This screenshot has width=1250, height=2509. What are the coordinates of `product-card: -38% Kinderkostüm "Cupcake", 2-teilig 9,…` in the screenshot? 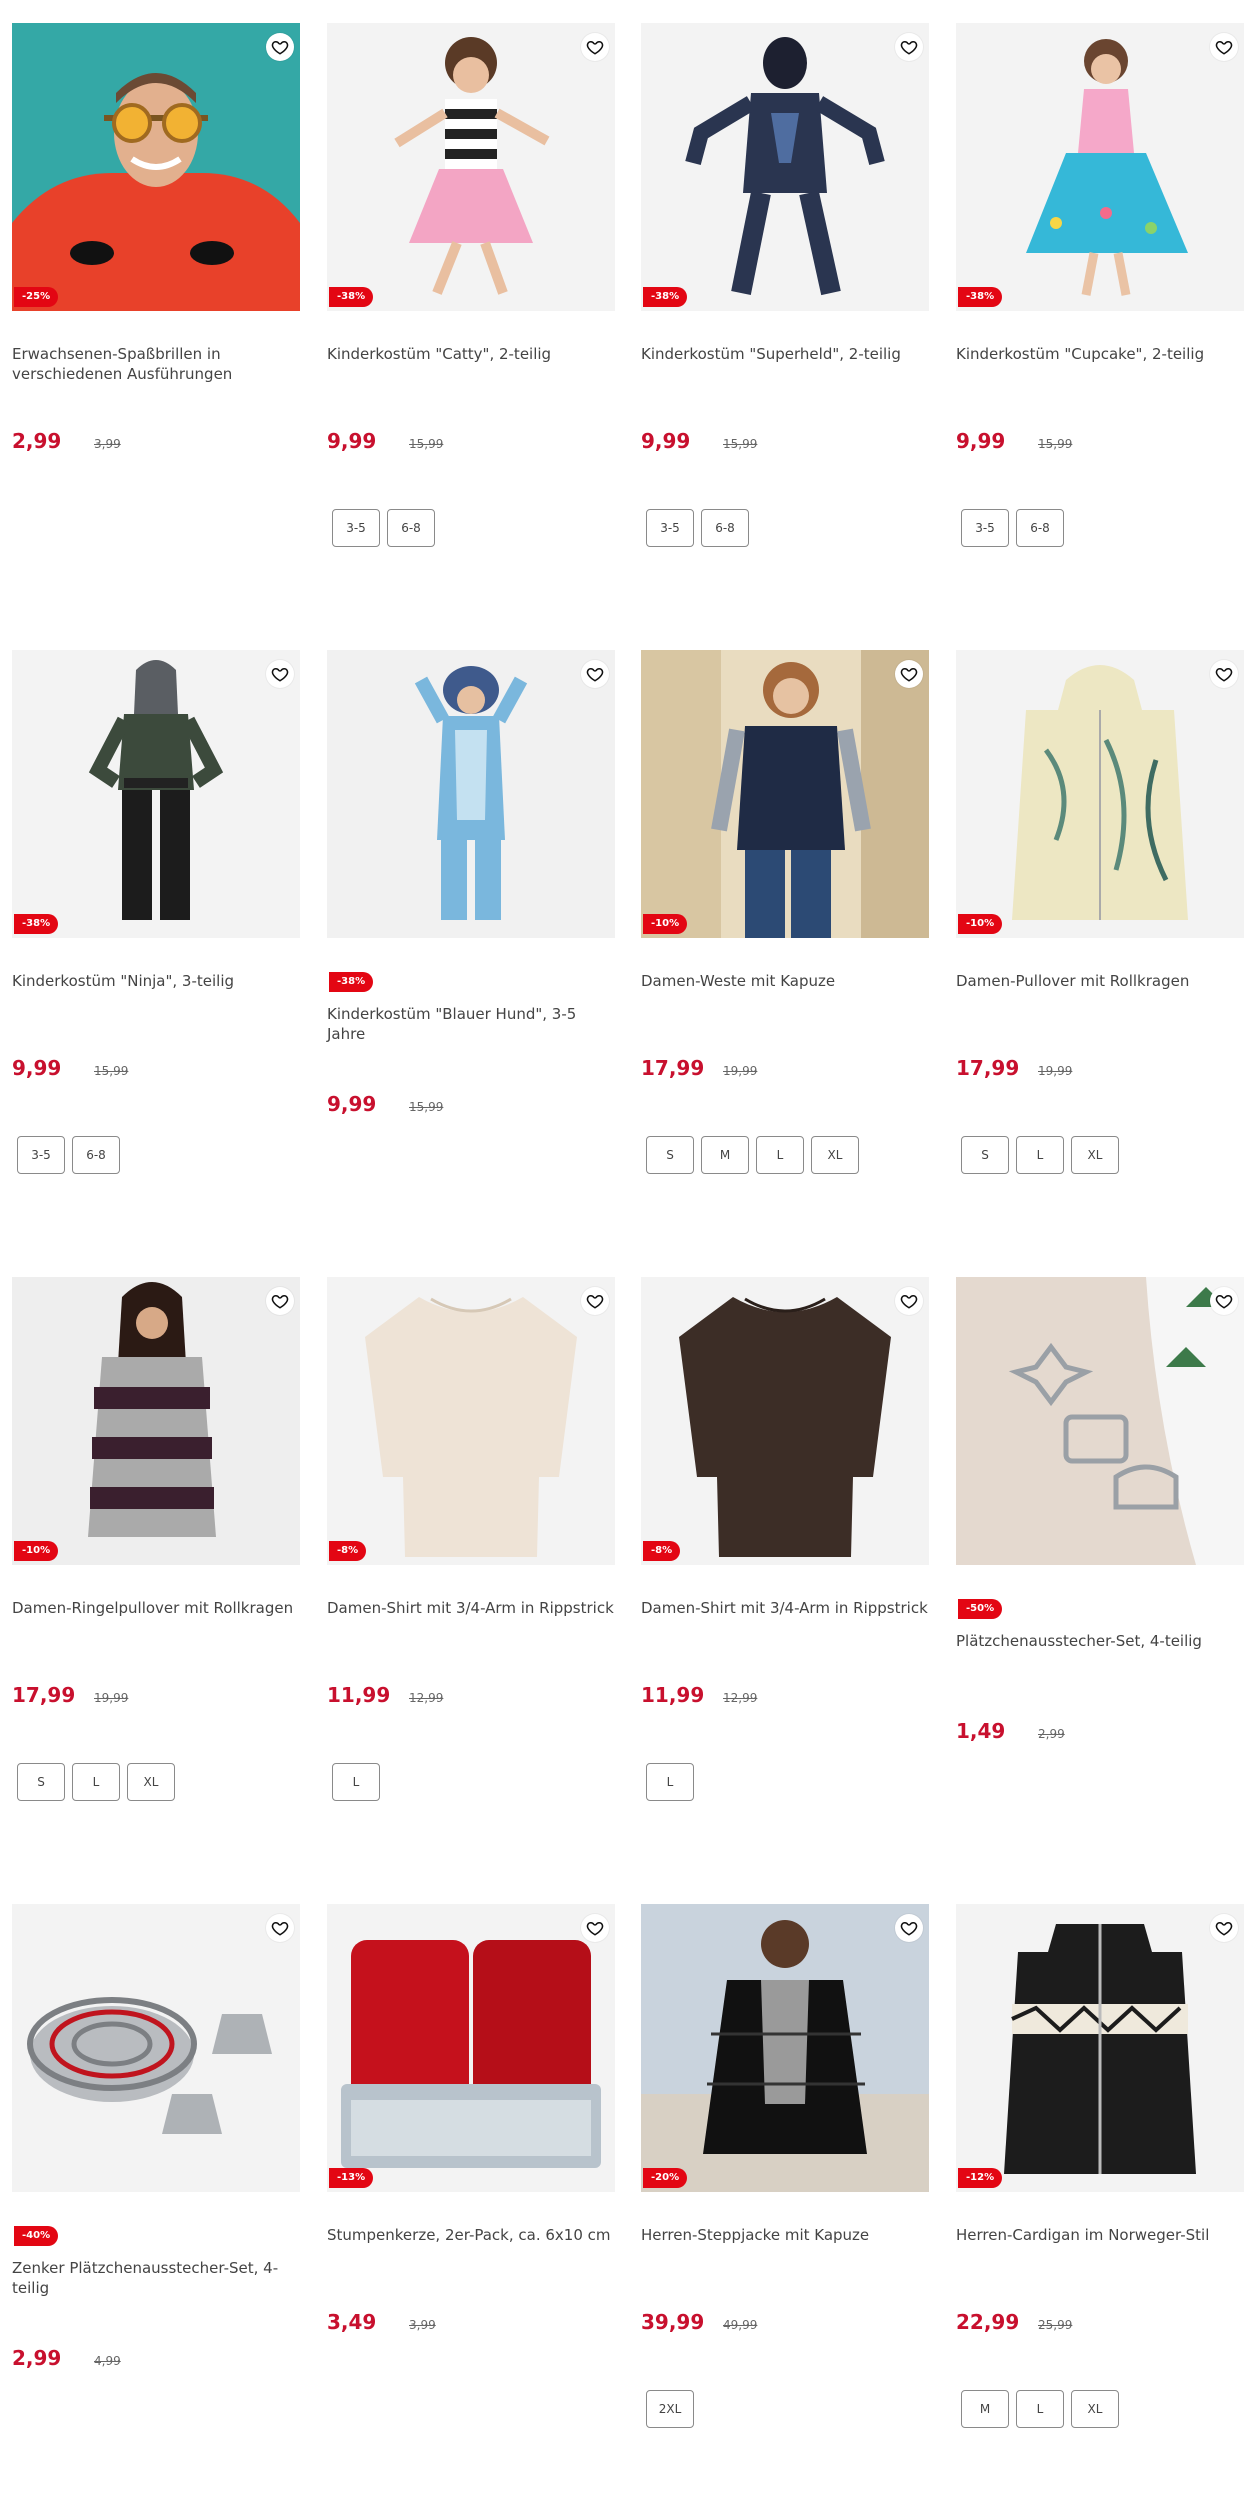 It's located at (1100, 323).